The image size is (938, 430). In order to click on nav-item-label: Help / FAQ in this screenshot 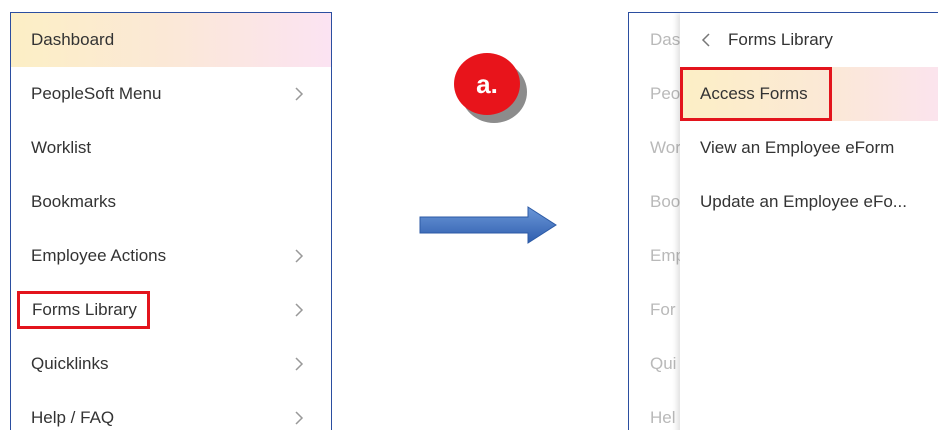, I will do `click(73, 417)`.